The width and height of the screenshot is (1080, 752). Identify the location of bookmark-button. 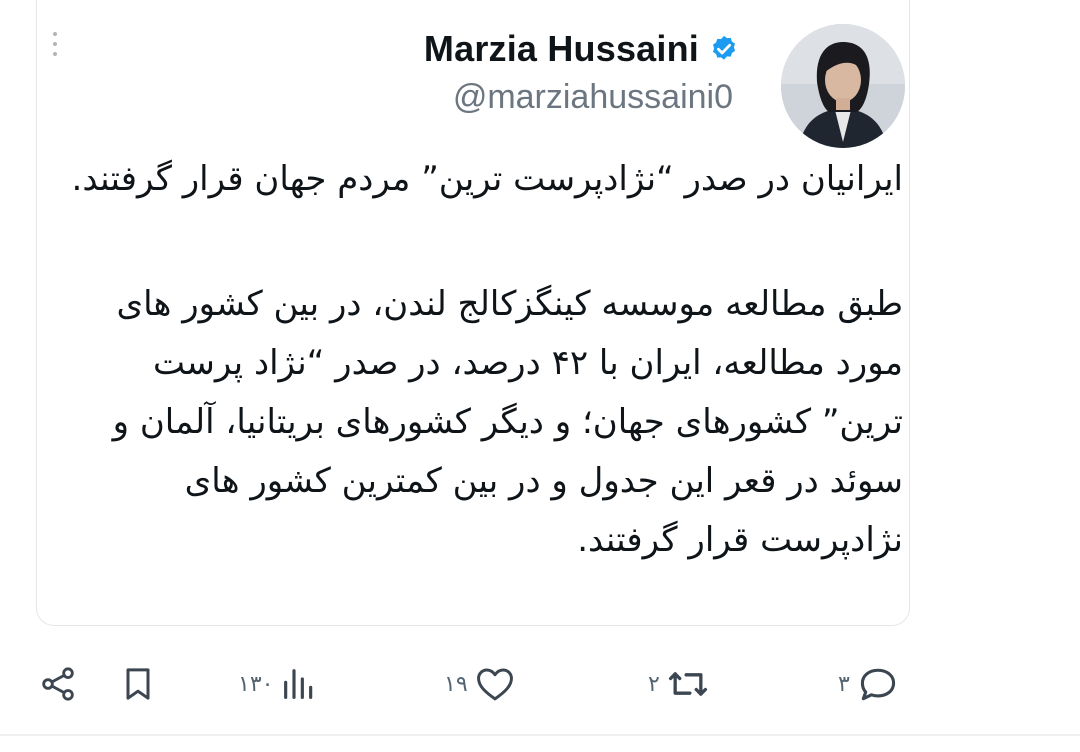
(138, 684).